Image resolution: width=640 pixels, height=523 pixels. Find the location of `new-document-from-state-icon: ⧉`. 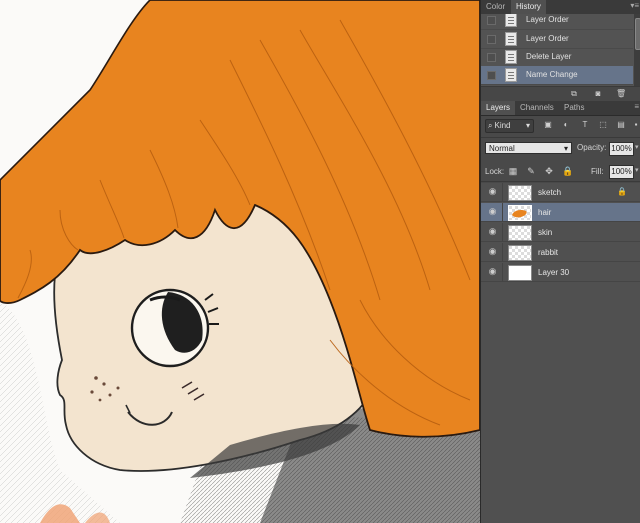

new-document-from-state-icon: ⧉ is located at coordinates (574, 93).